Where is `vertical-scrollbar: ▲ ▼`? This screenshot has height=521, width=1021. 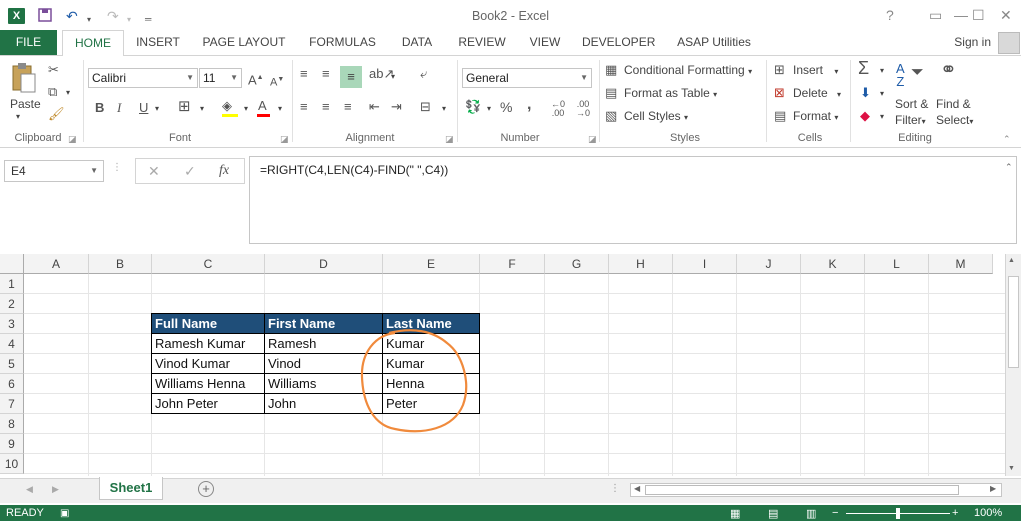
vertical-scrollbar: ▲ ▼ is located at coordinates (1013, 365).